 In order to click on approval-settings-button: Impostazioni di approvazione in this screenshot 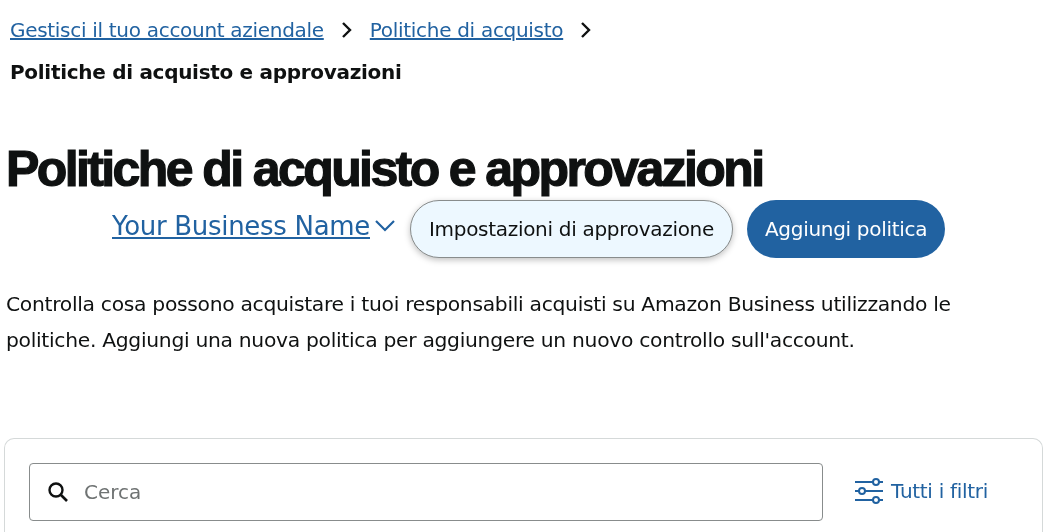, I will do `click(571, 229)`.